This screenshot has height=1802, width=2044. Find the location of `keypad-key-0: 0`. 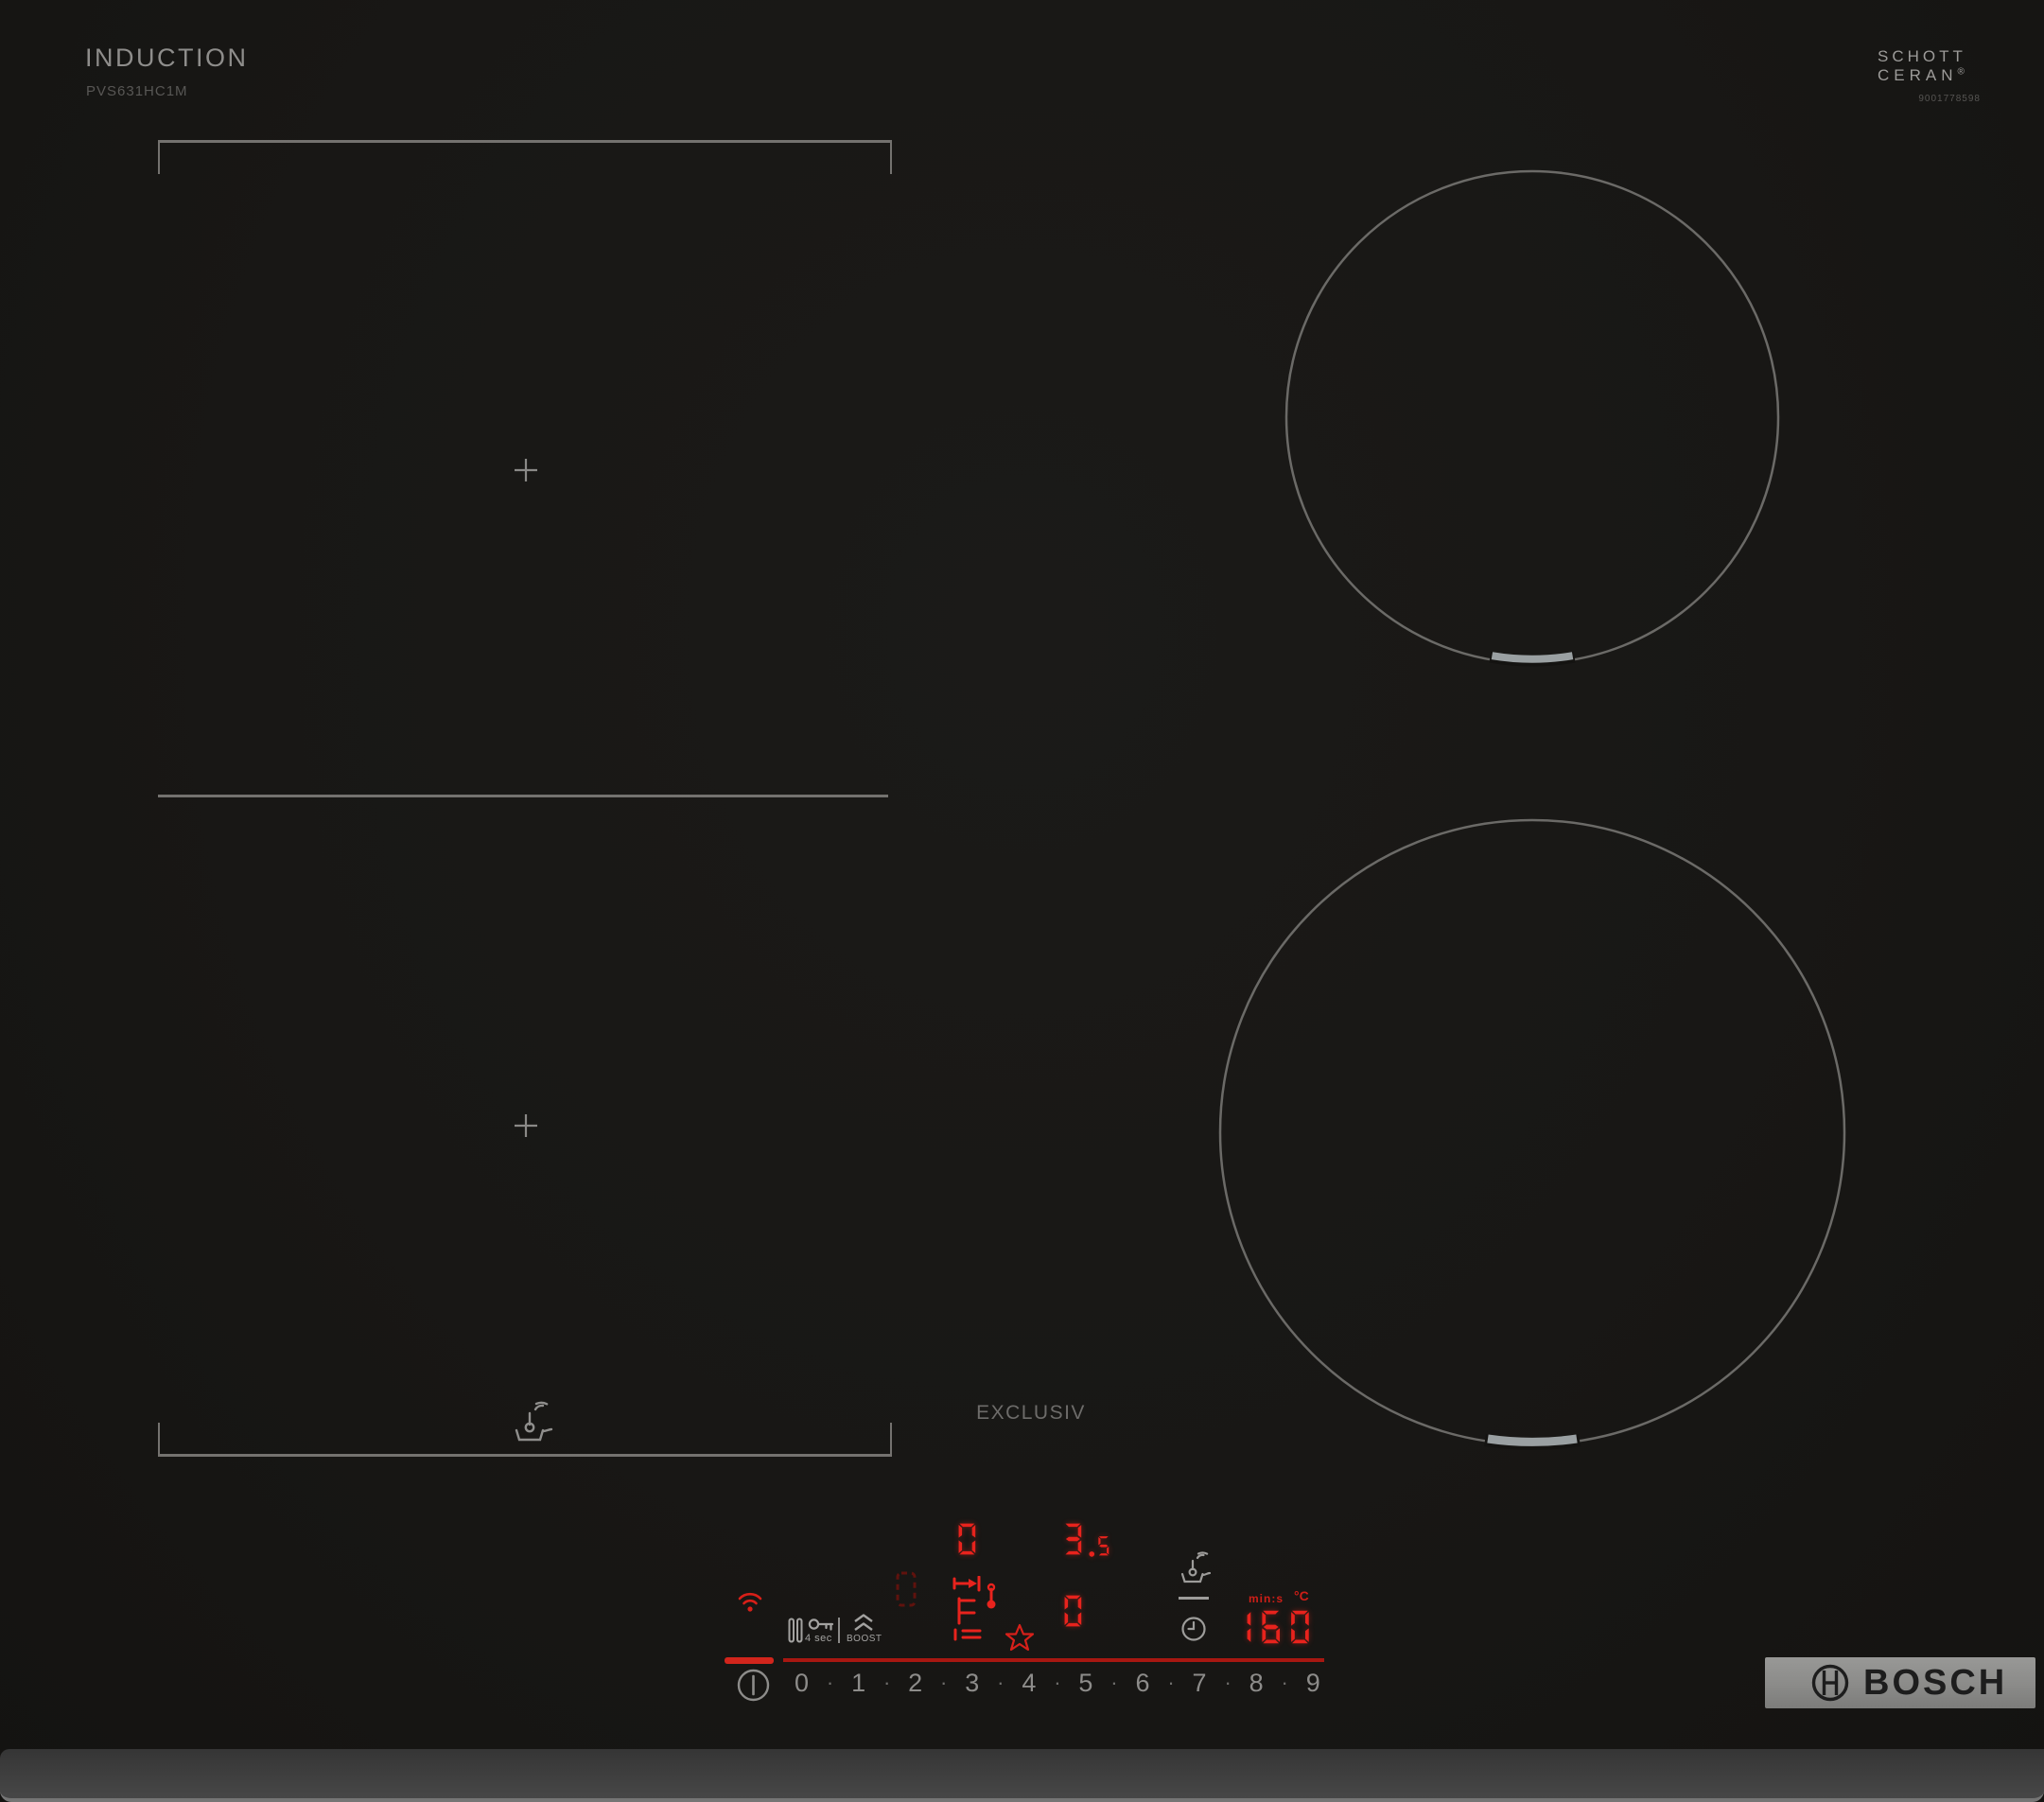

keypad-key-0: 0 is located at coordinates (802, 1683).